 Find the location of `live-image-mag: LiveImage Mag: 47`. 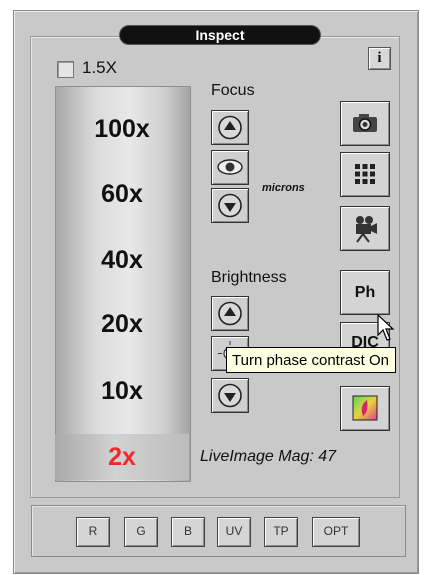

live-image-mag: LiveImage Mag: 47 is located at coordinates (268, 456).